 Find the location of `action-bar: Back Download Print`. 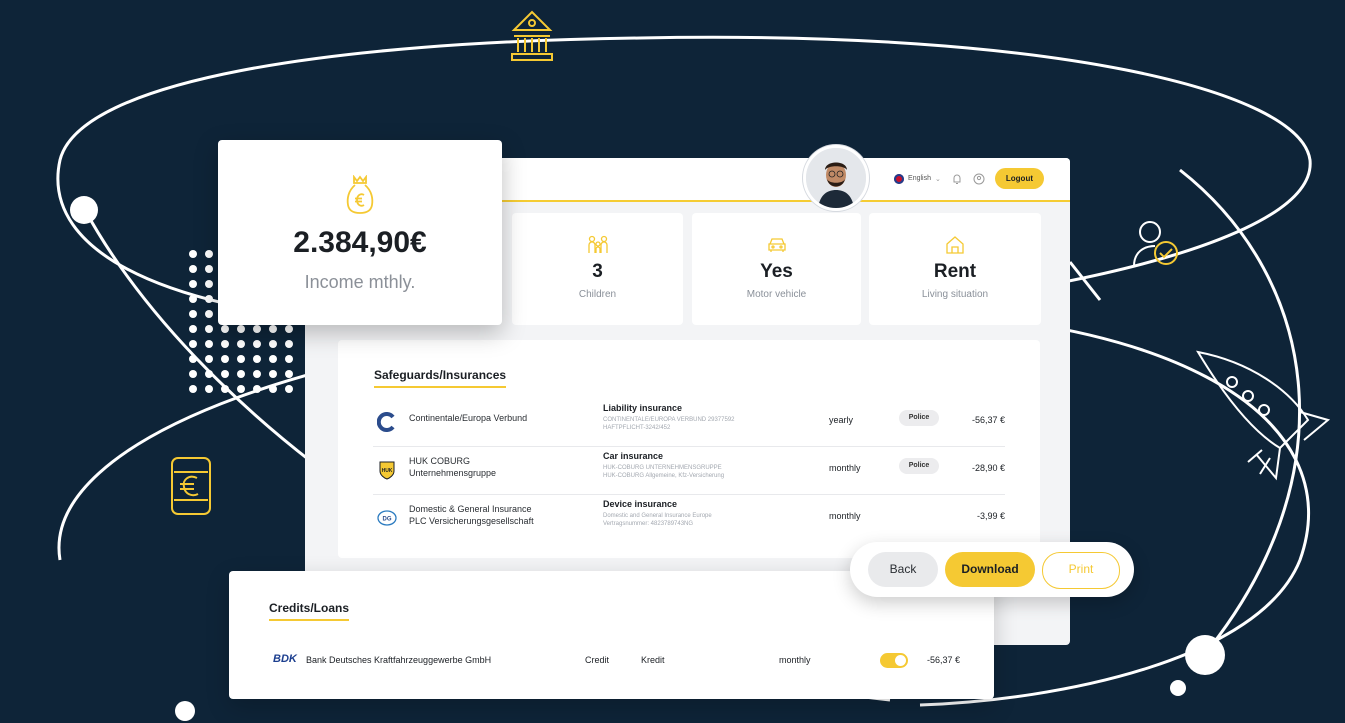

action-bar: Back Download Print is located at coordinates (992, 569).